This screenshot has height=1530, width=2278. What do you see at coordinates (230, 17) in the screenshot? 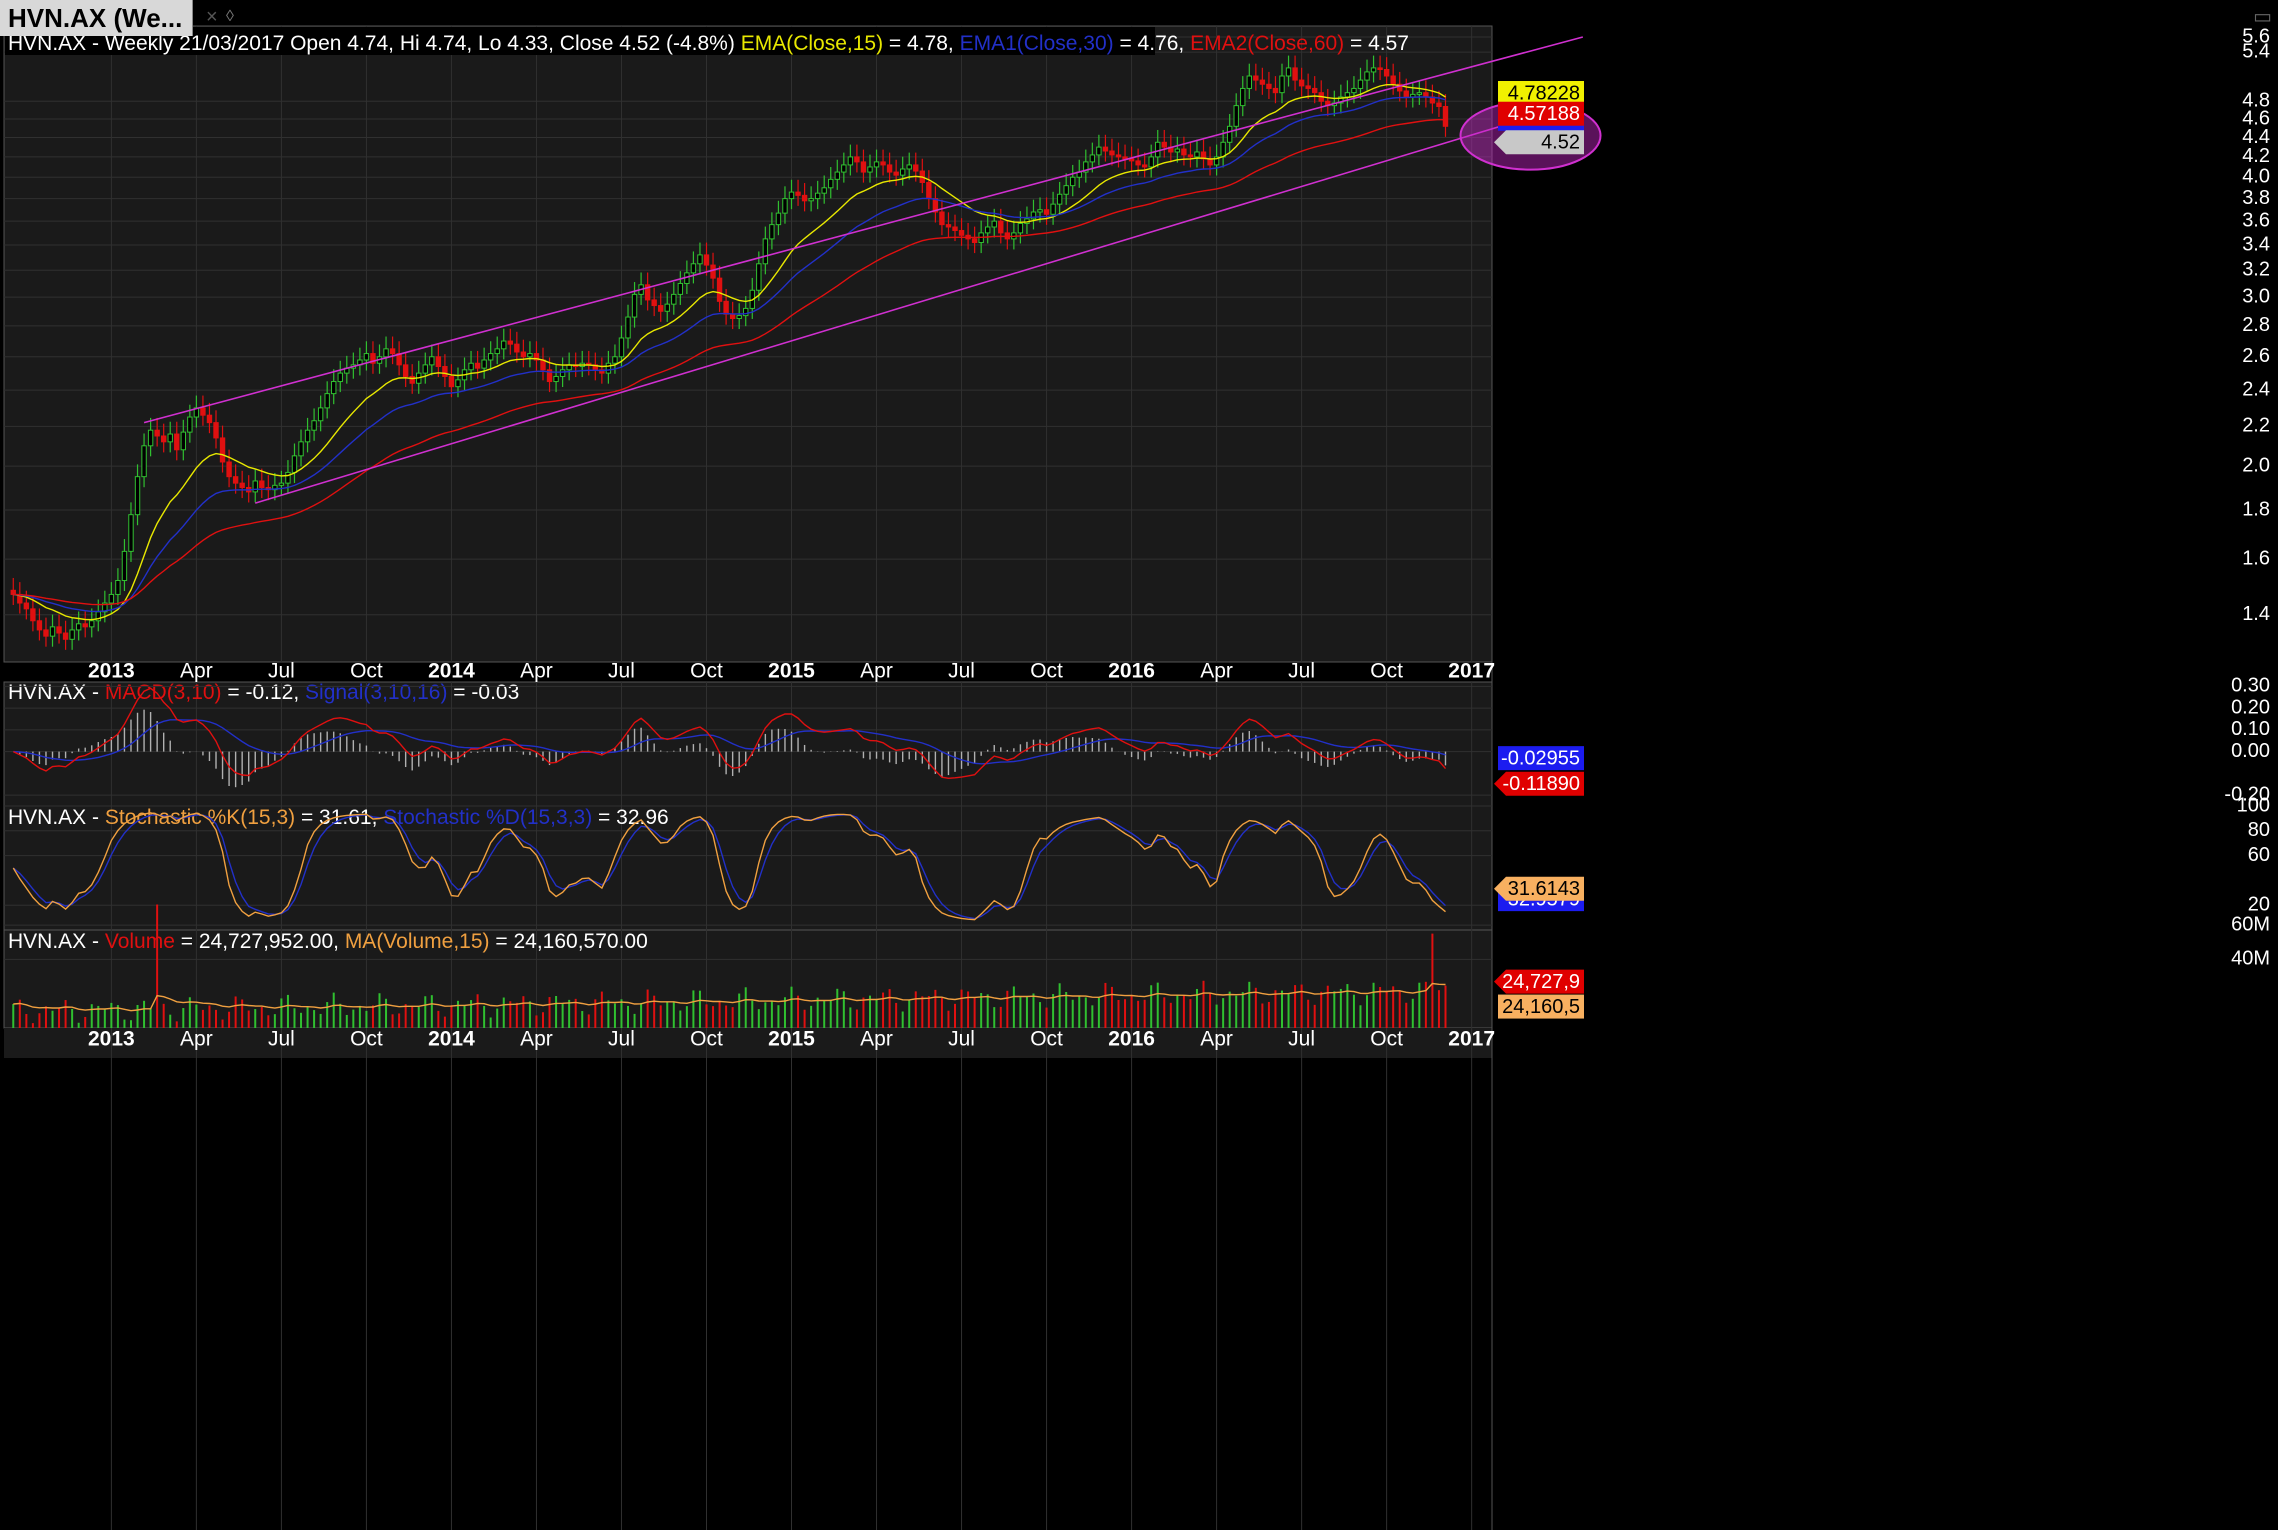
I see `tab-pin-icon: ◊` at bounding box center [230, 17].